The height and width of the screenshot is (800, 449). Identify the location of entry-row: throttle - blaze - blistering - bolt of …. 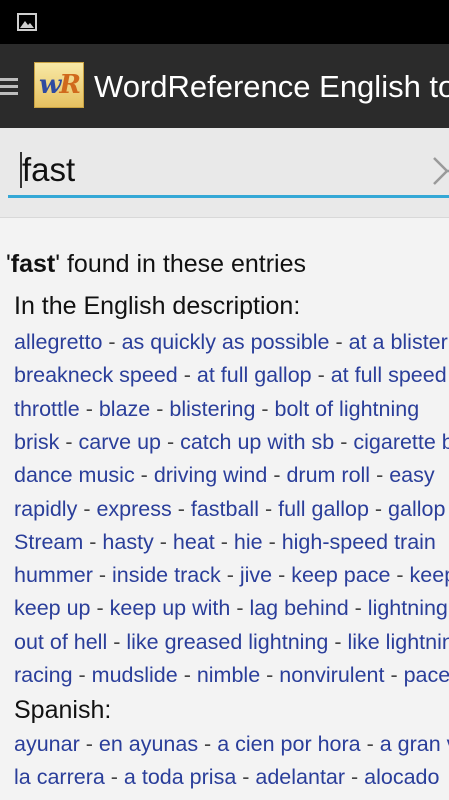
(216, 409).